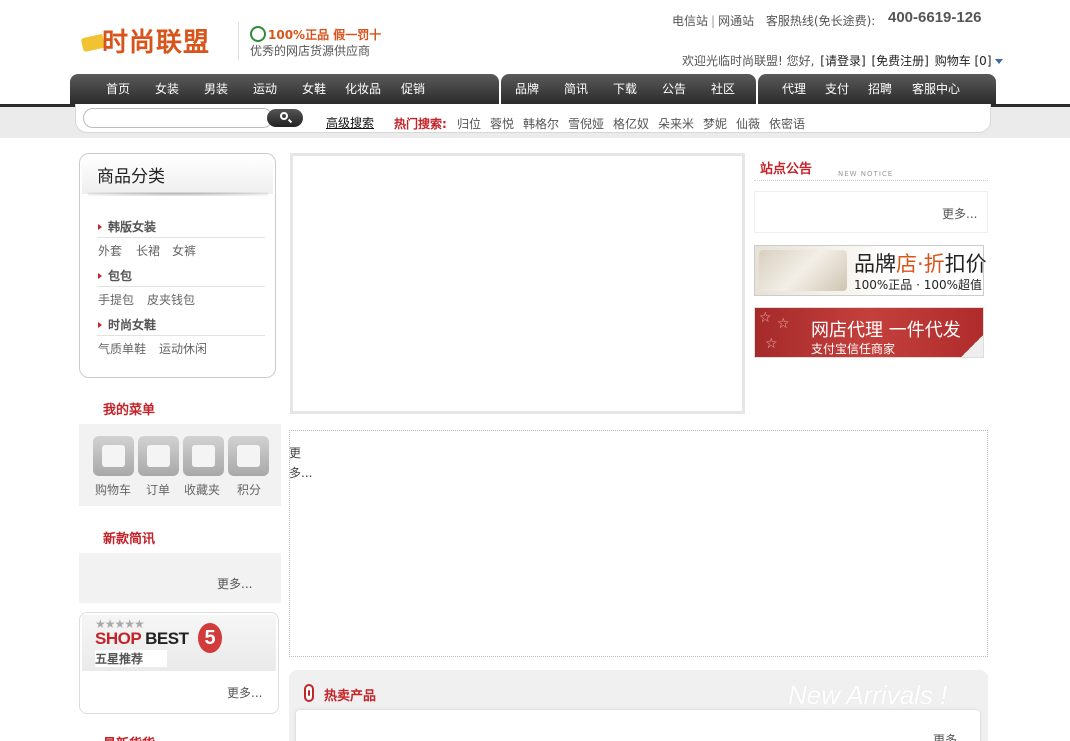  I want to click on welcome-bar: 欢迎光临时尚联盟! 您好, [请登录] [免费注册] 购物车 [0], so click(842, 60).